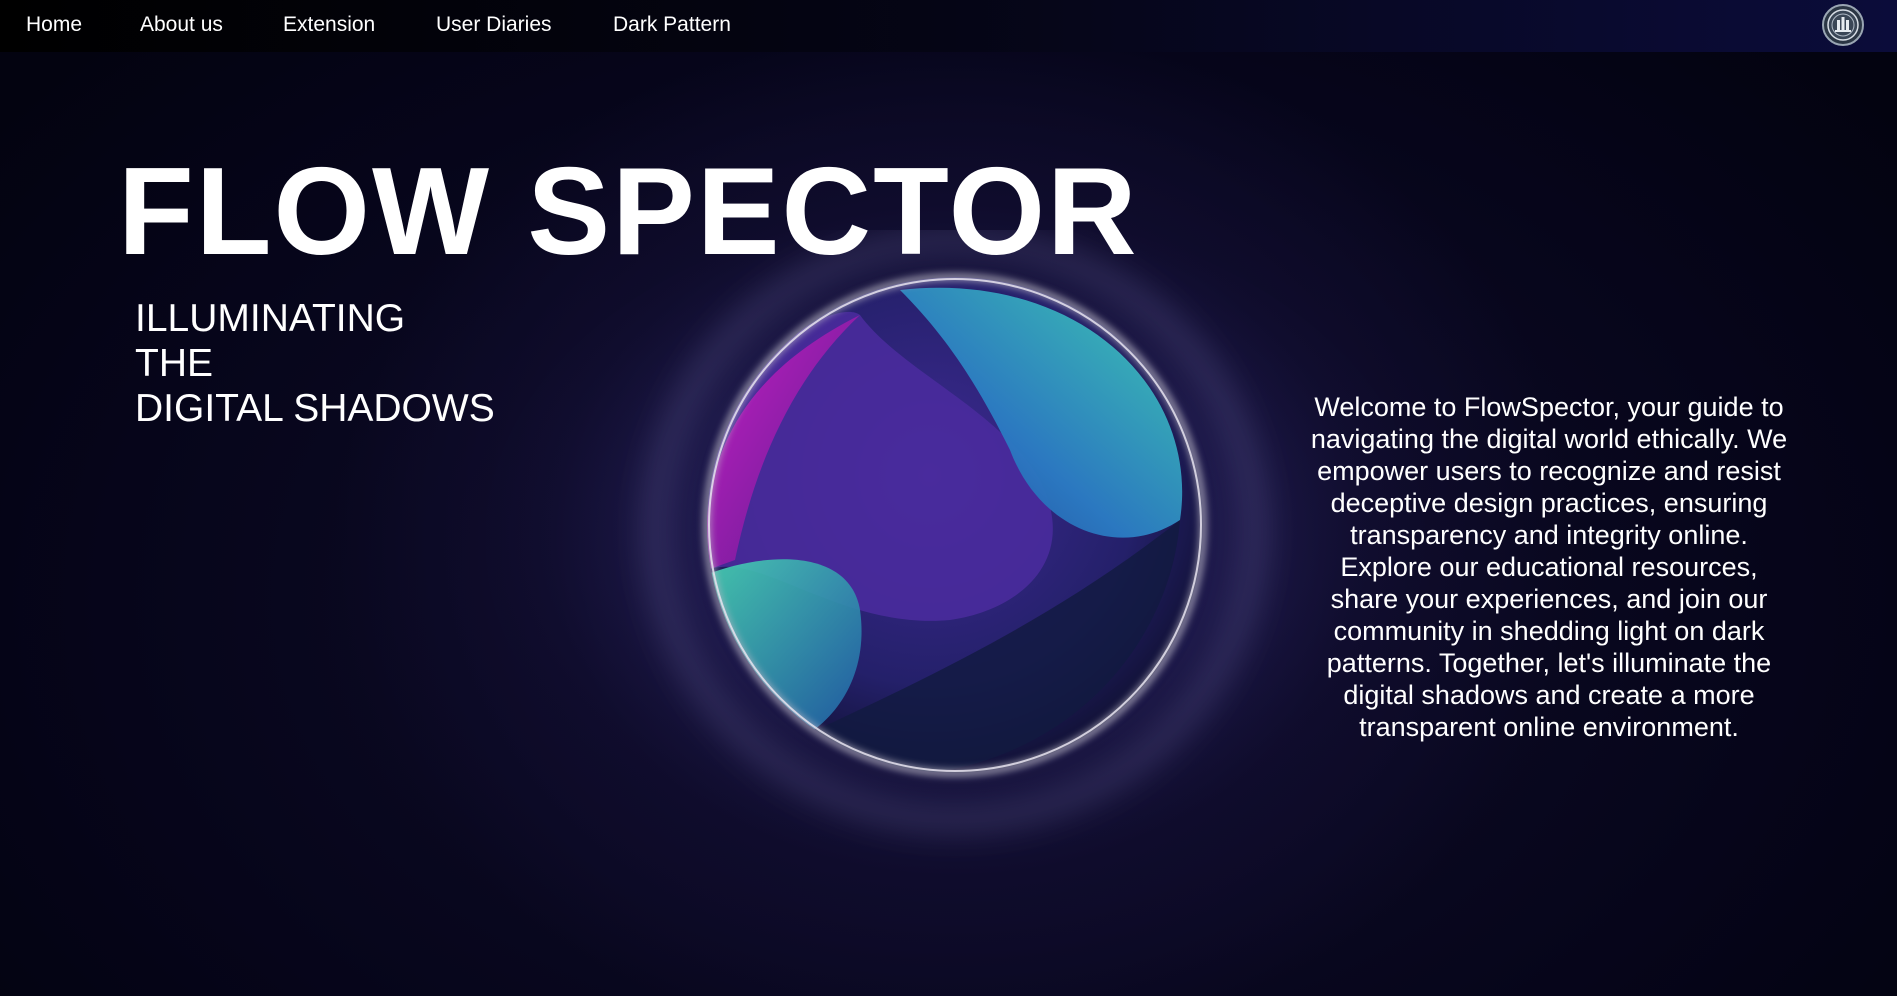  Describe the element at coordinates (360, 363) in the screenshot. I see `tagline: ILLUMINATING THE DIGITAL SHADOWS` at that location.